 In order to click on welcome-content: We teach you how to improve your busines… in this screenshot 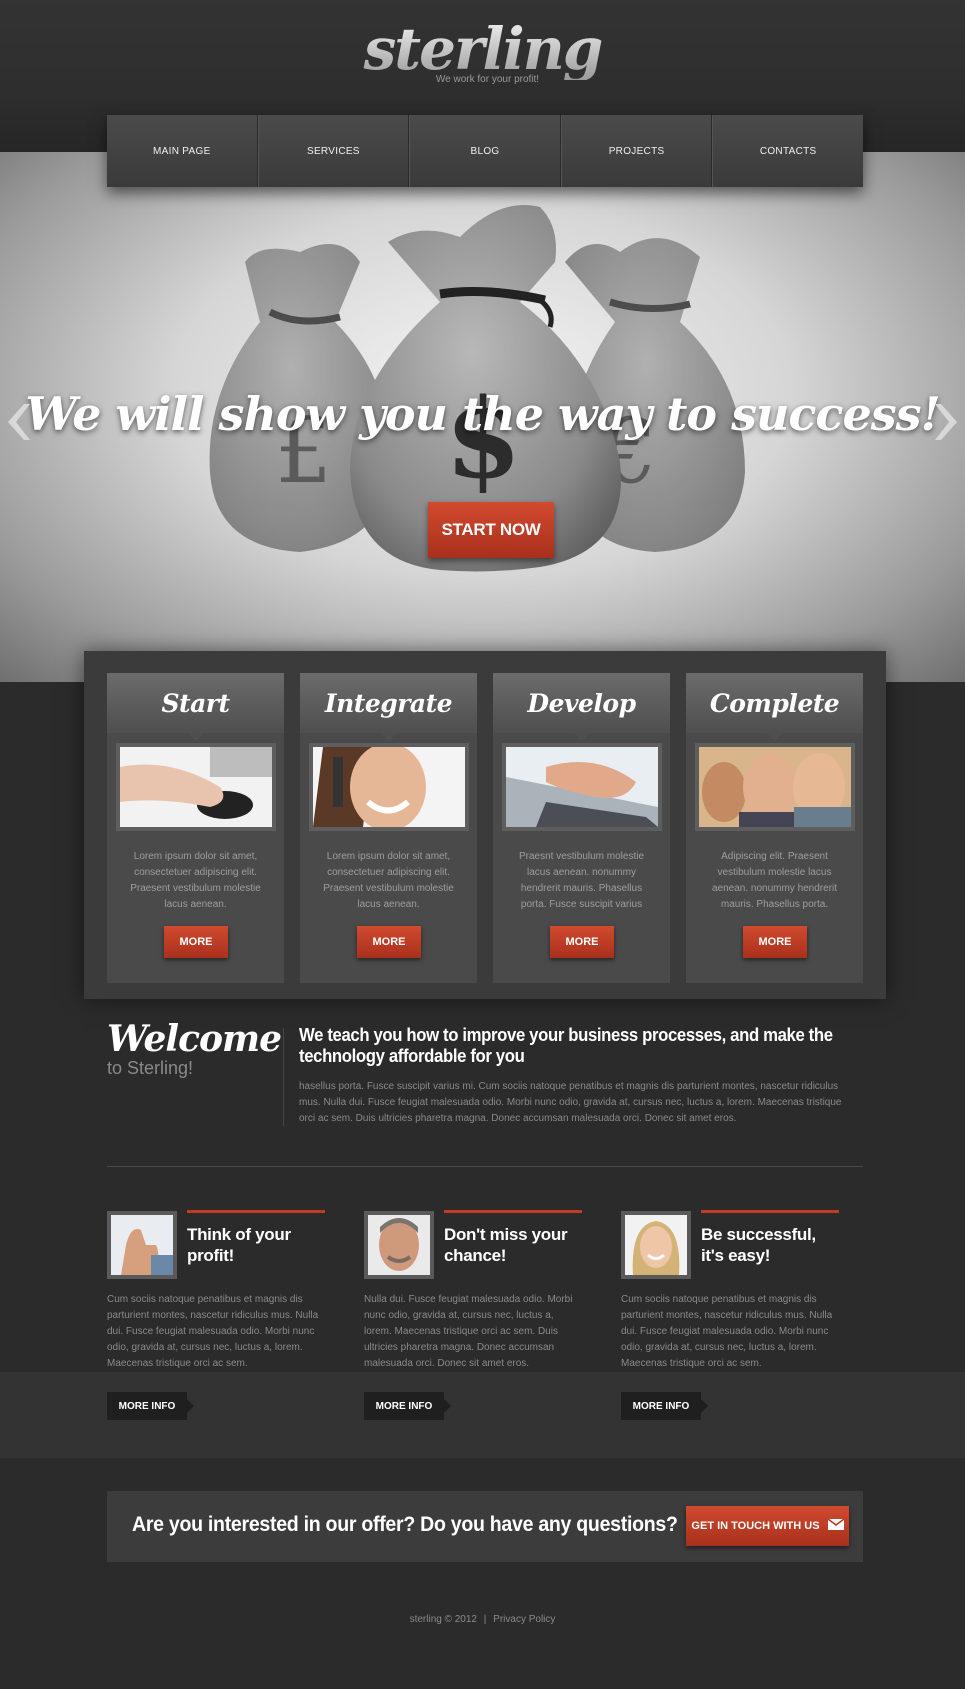, I will do `click(579, 1076)`.